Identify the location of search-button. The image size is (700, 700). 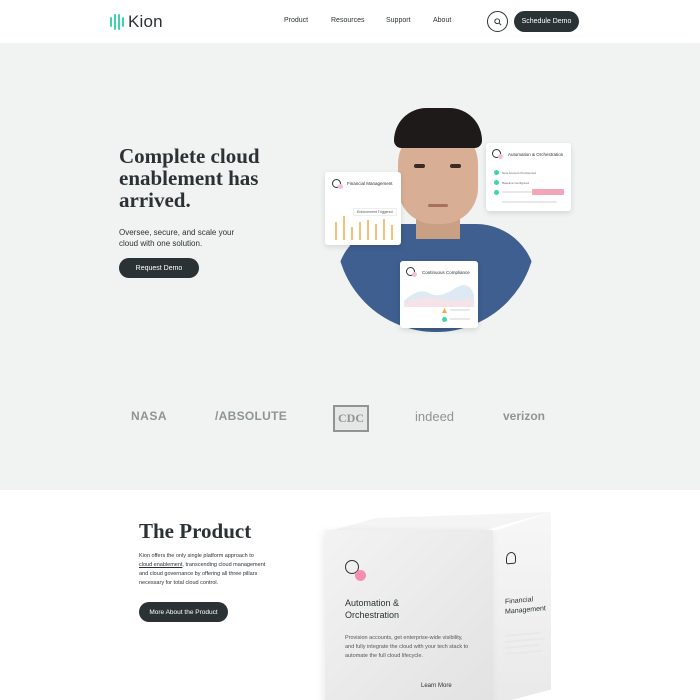
(497, 21).